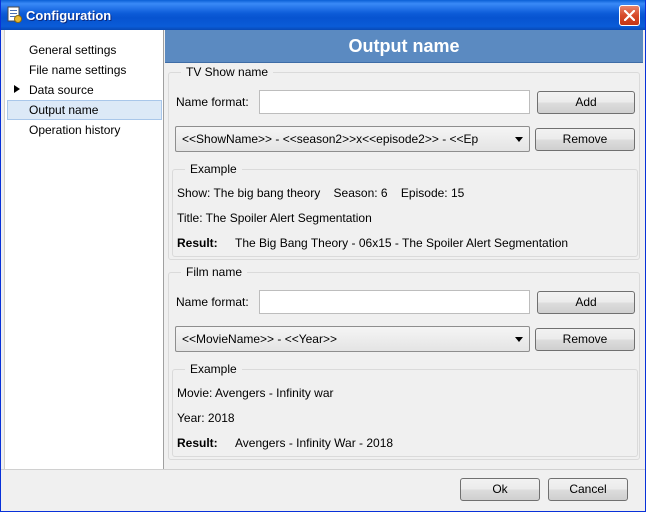 The height and width of the screenshot is (512, 646). I want to click on tree-item-label: General settings, so click(73, 50).